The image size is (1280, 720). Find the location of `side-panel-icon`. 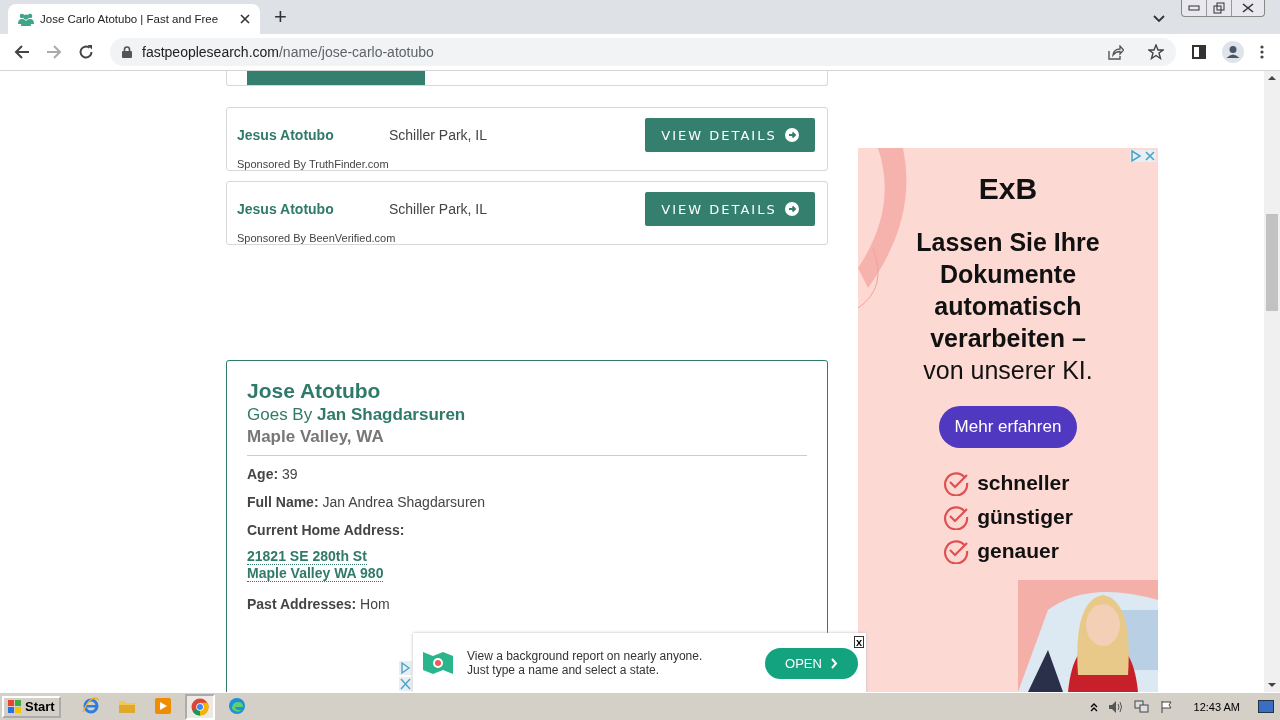

side-panel-icon is located at coordinates (1199, 52).